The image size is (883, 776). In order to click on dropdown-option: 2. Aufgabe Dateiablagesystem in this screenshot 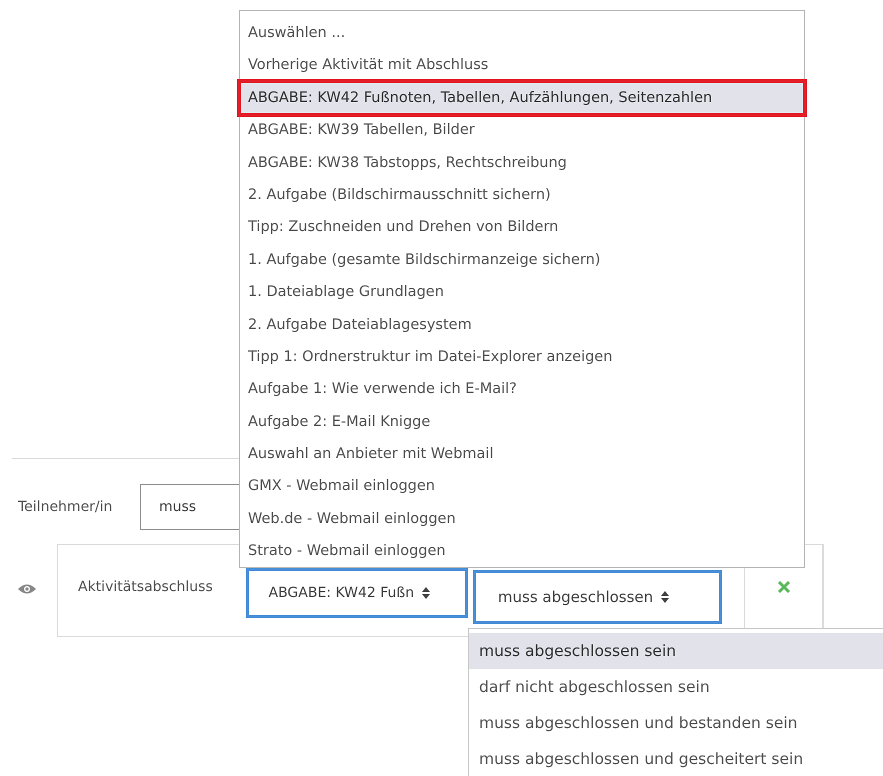, I will do `click(522, 324)`.